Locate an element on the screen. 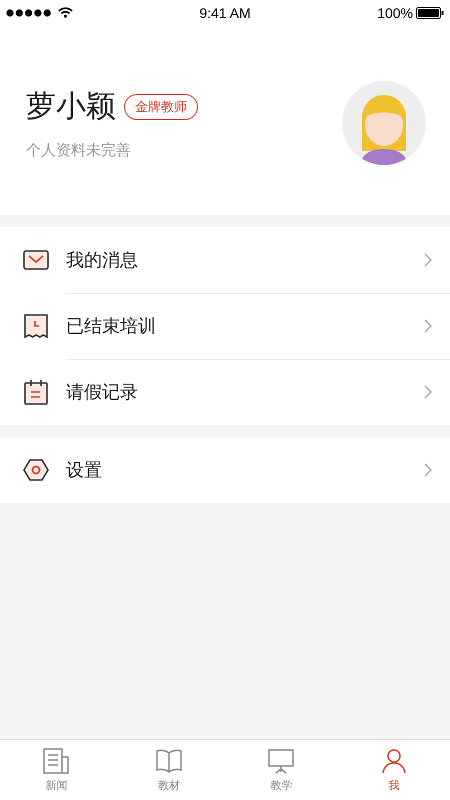  tab-item: 教材 is located at coordinates (168, 770).